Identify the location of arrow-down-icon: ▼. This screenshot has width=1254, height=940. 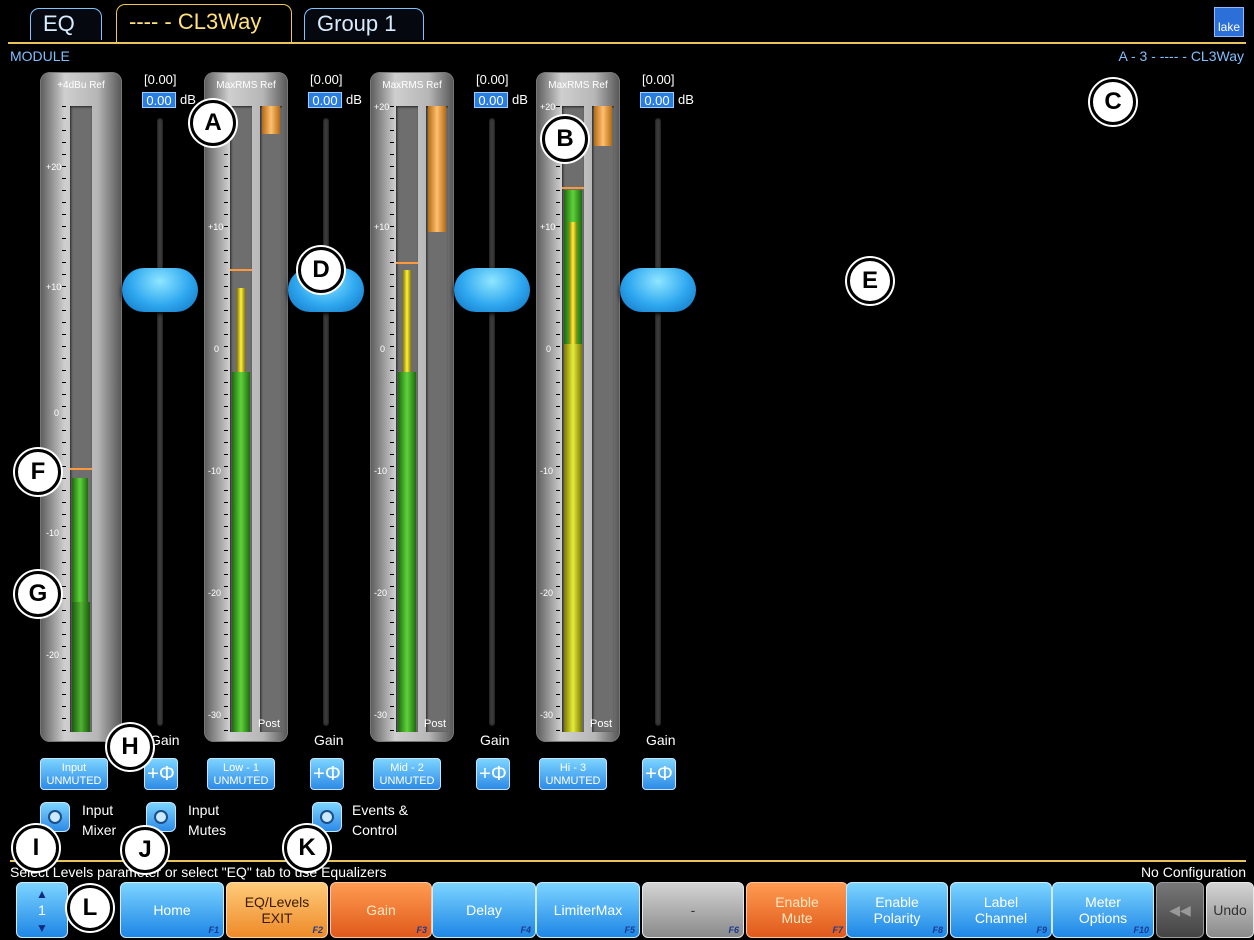
(42, 928).